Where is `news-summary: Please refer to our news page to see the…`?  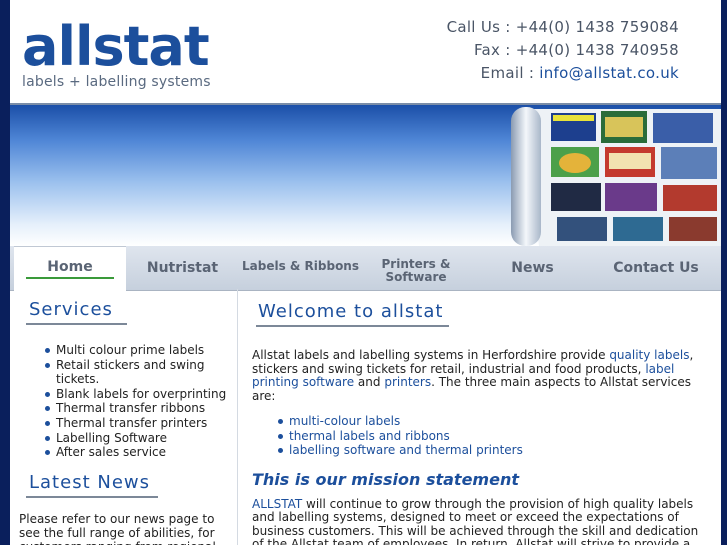
news-summary: Please refer to our news page to see the… is located at coordinates (117, 528).